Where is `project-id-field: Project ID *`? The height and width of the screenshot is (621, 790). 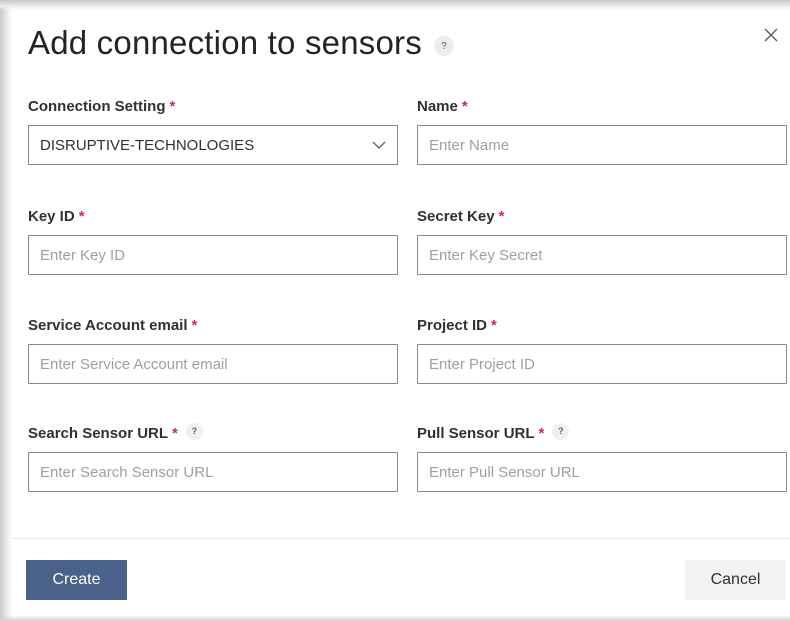 project-id-field: Project ID * is located at coordinates (602, 349).